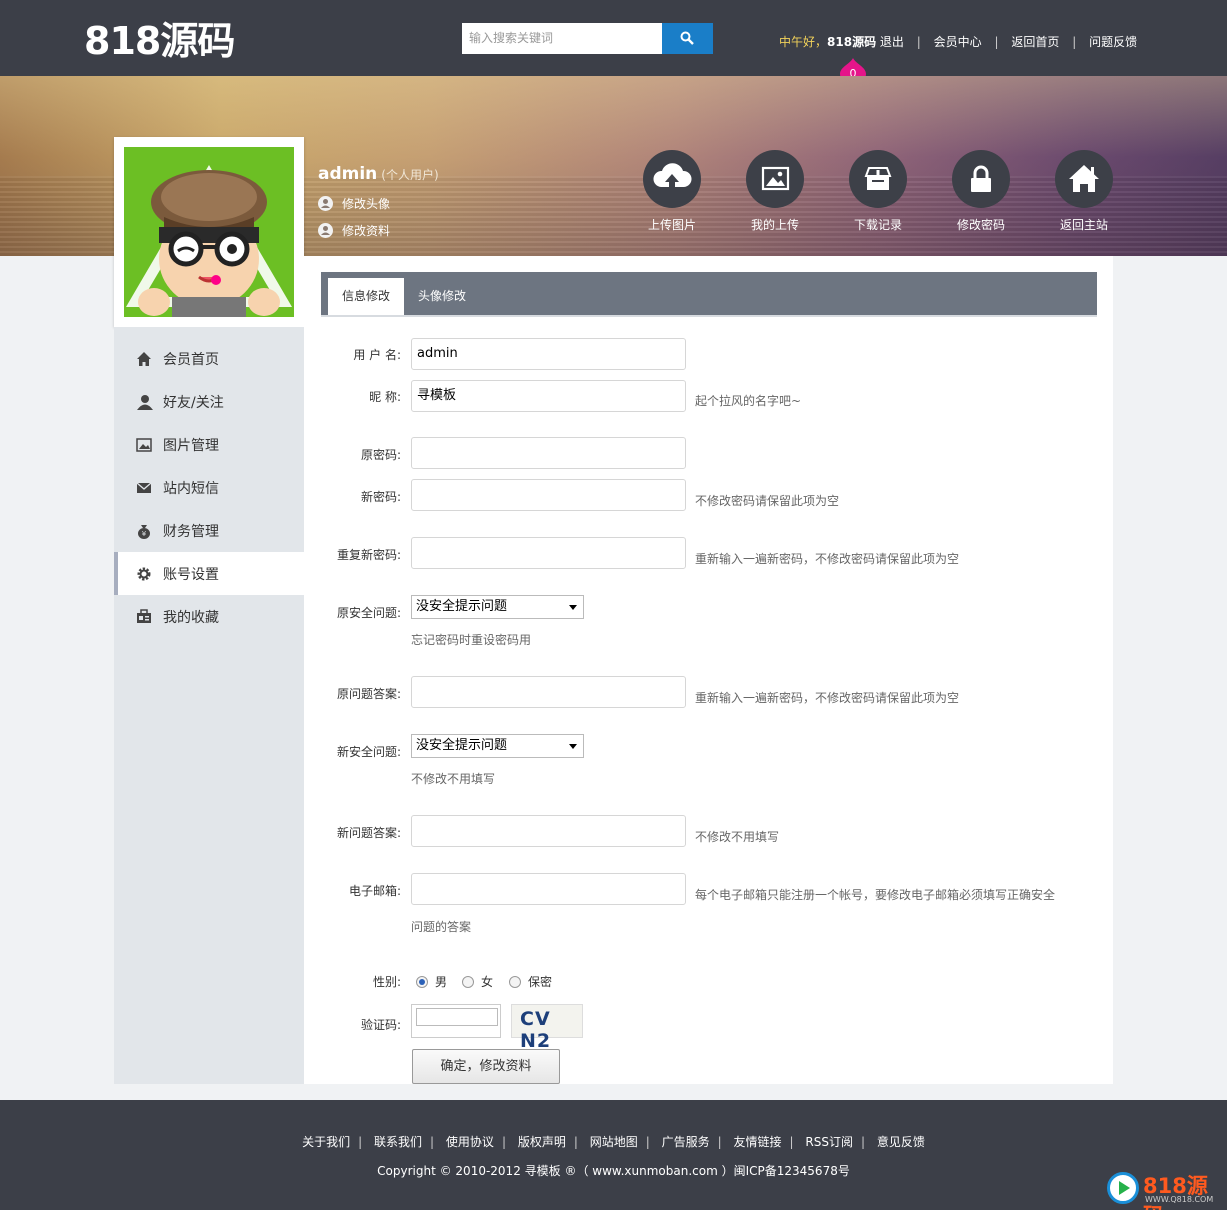 This screenshot has width=1227, height=1210. I want to click on gender-label: 性别:, so click(386, 982).